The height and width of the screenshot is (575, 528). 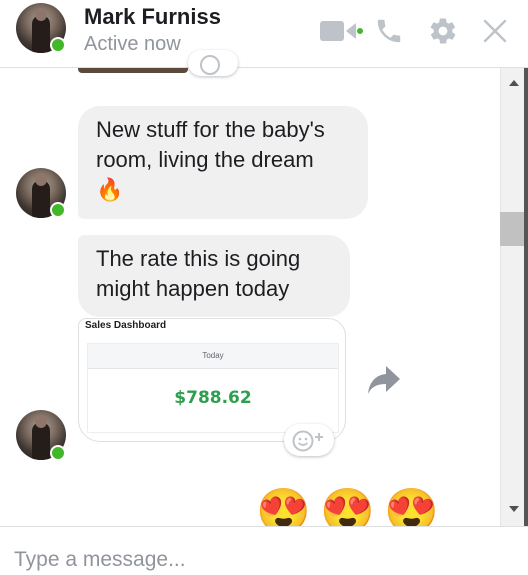 What do you see at coordinates (133, 70) in the screenshot?
I see `previous-attachment-edge` at bounding box center [133, 70].